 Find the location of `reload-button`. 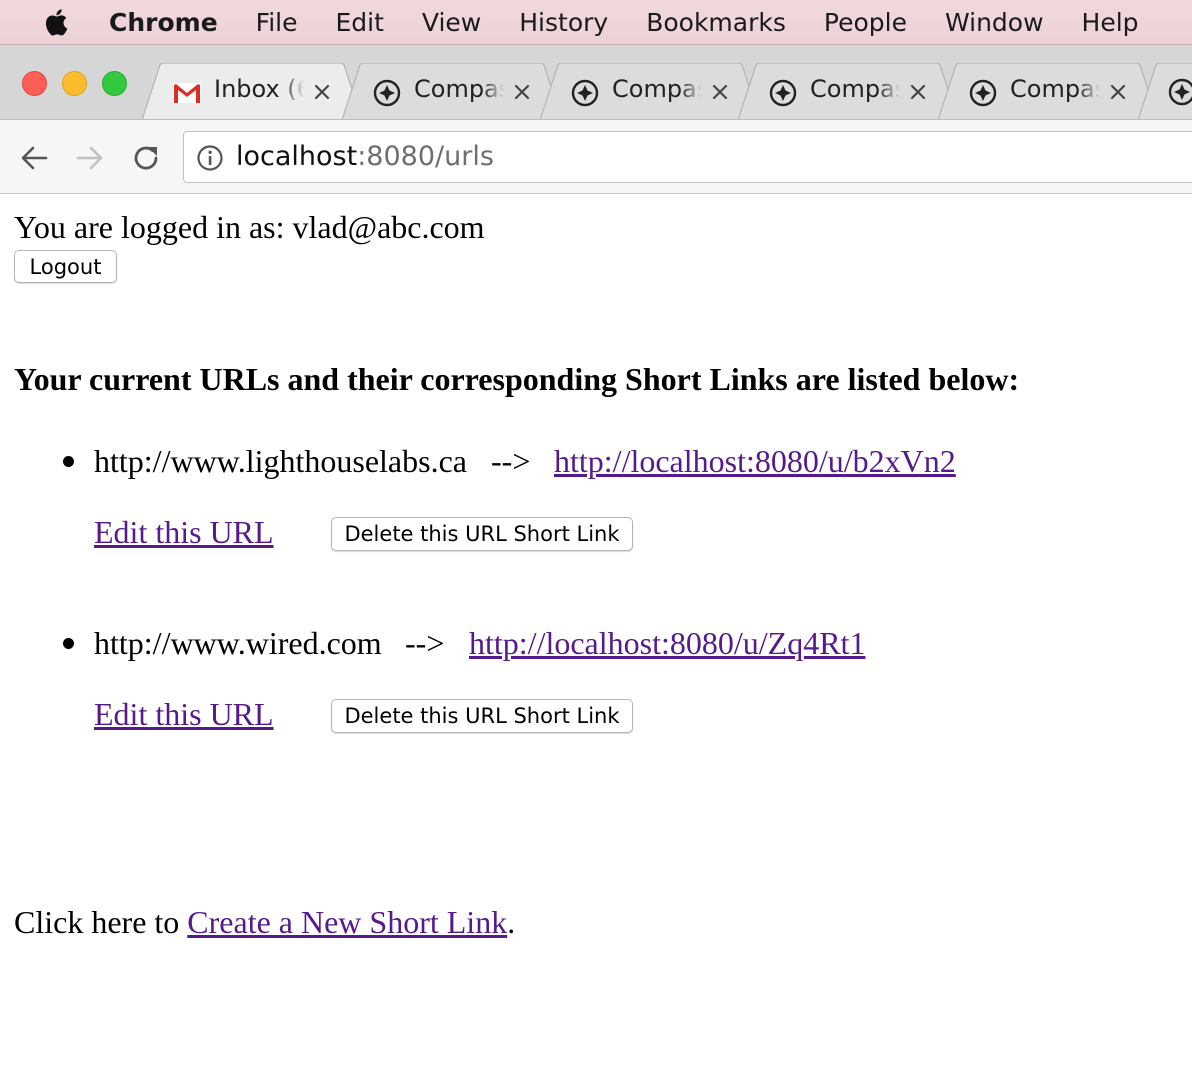

reload-button is located at coordinates (146, 158).